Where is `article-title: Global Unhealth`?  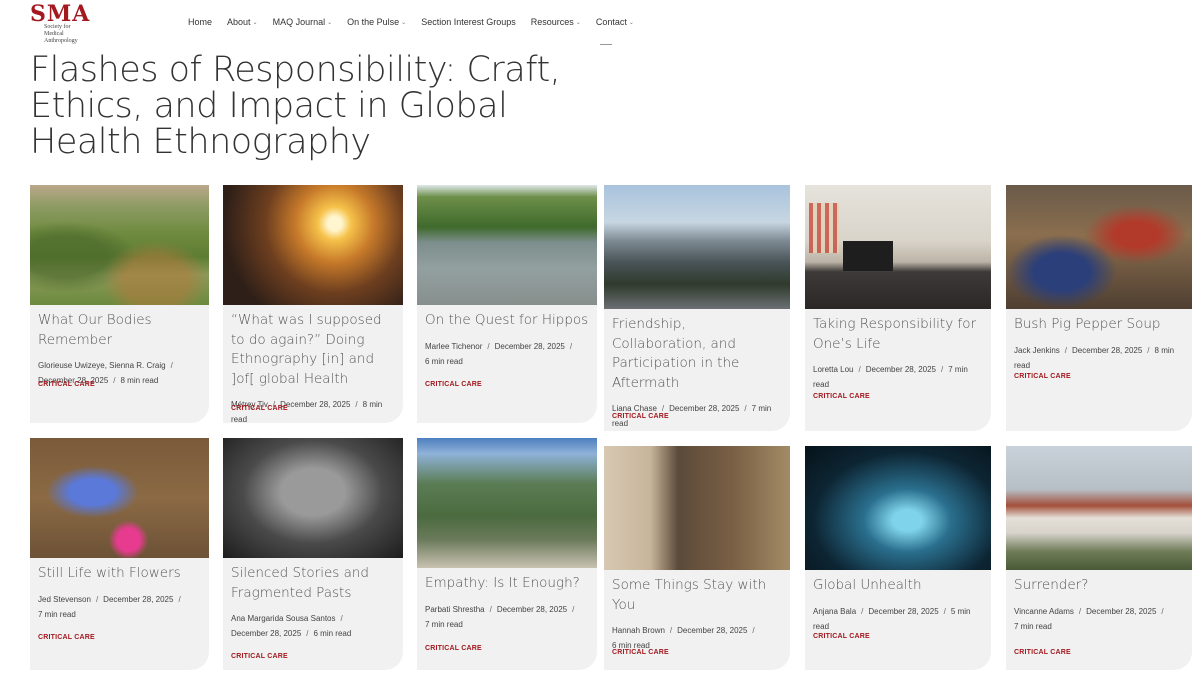
article-title: Global Unhealth is located at coordinates (898, 586).